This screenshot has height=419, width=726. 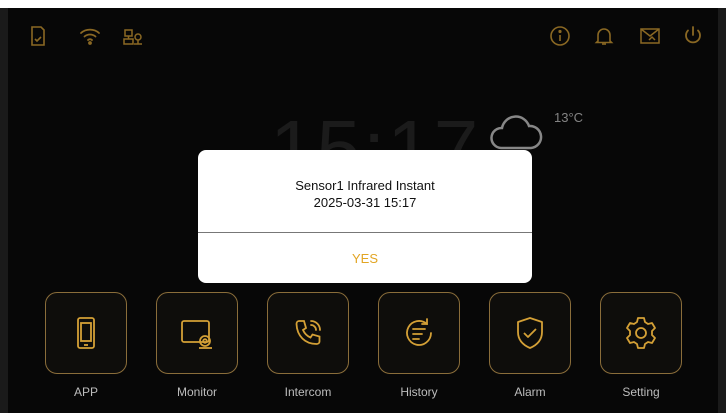 I want to click on intercom-tile, so click(x=308, y=333).